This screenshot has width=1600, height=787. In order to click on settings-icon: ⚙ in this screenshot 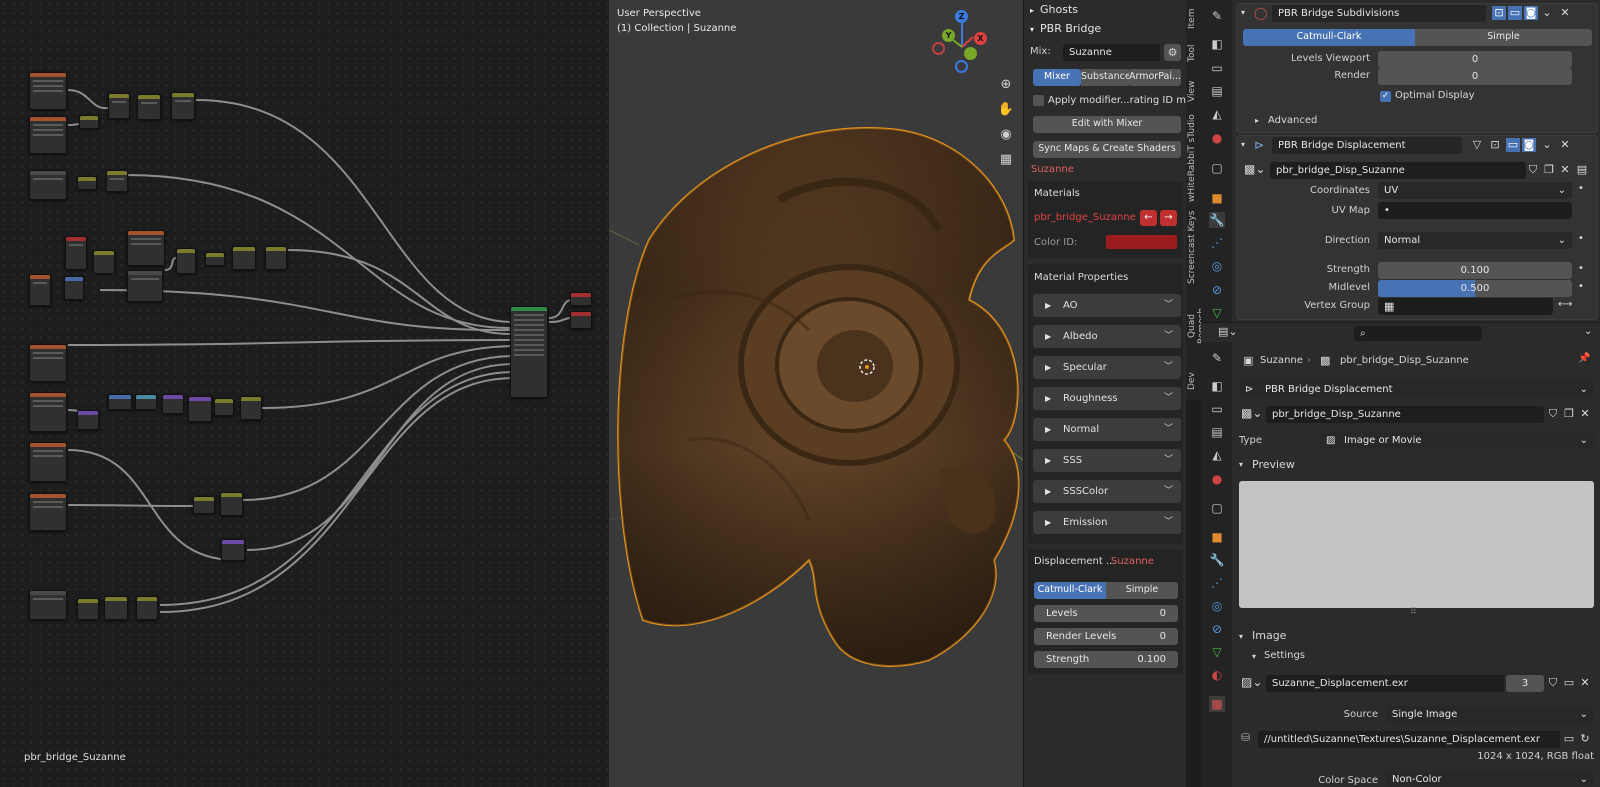, I will do `click(1172, 52)`.